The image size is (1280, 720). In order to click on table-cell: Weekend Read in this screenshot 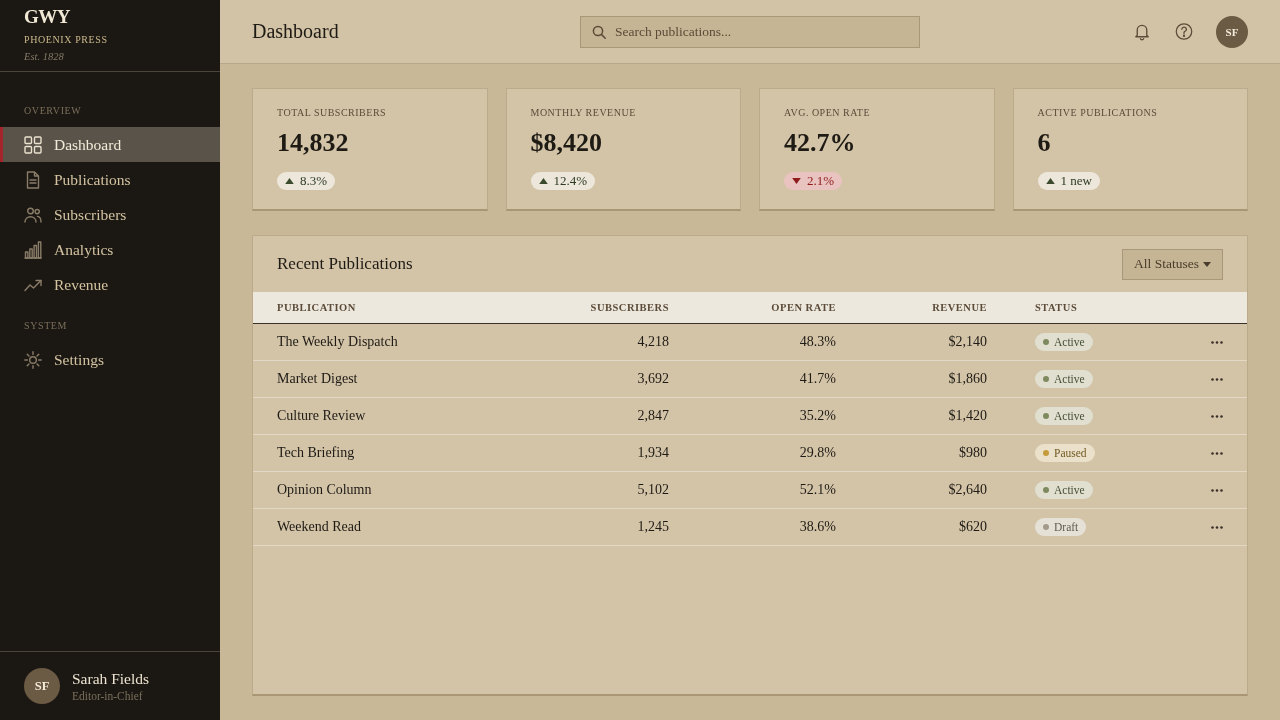, I will do `click(319, 527)`.